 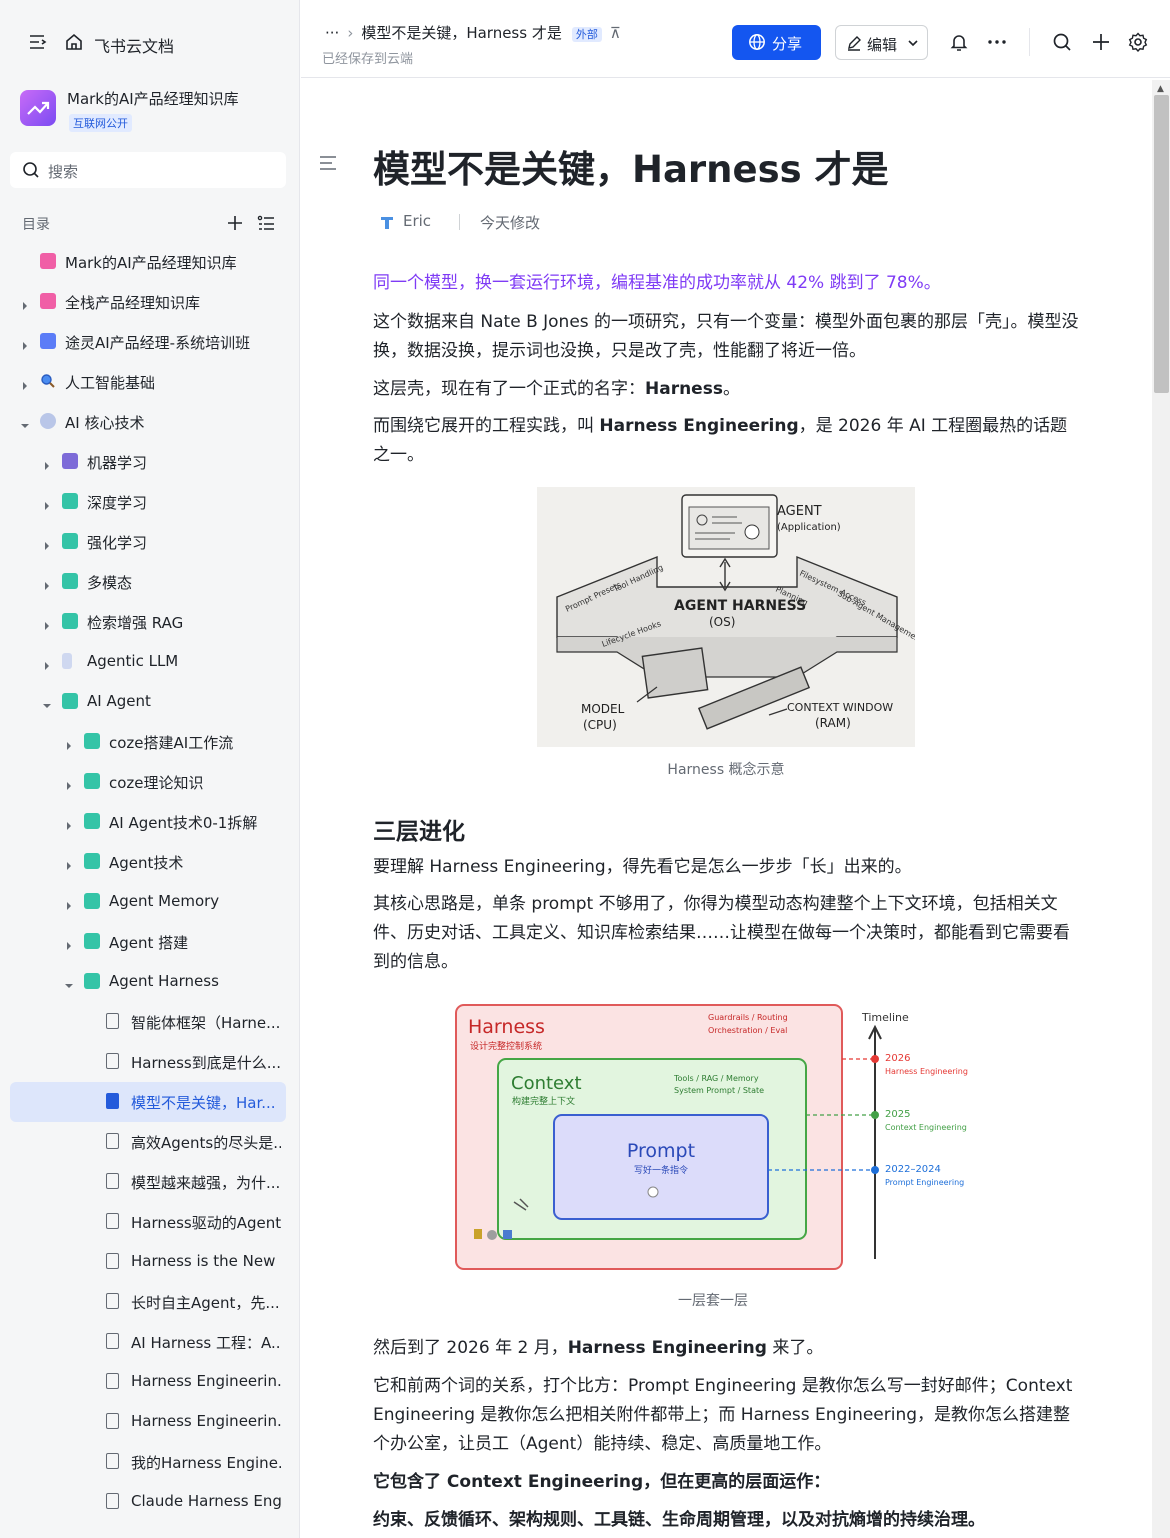 I want to click on bold-paragraph: 约束、反馈循环、架构规则、工具链、生命周期管理，以及对抗熵增的持续治理。, so click(x=679, y=1520).